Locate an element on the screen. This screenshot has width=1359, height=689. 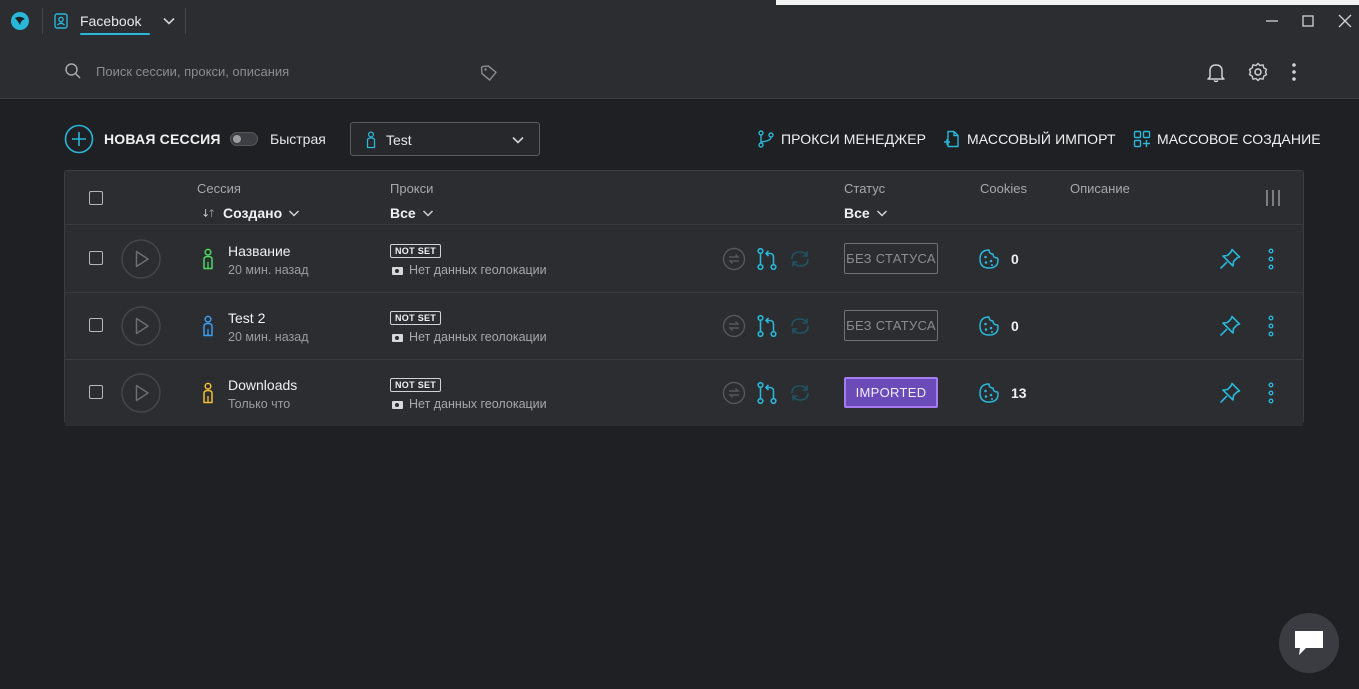
proxy-manager-label: ПРОКСИ МЕНЕДЖЕР is located at coordinates (854, 139).